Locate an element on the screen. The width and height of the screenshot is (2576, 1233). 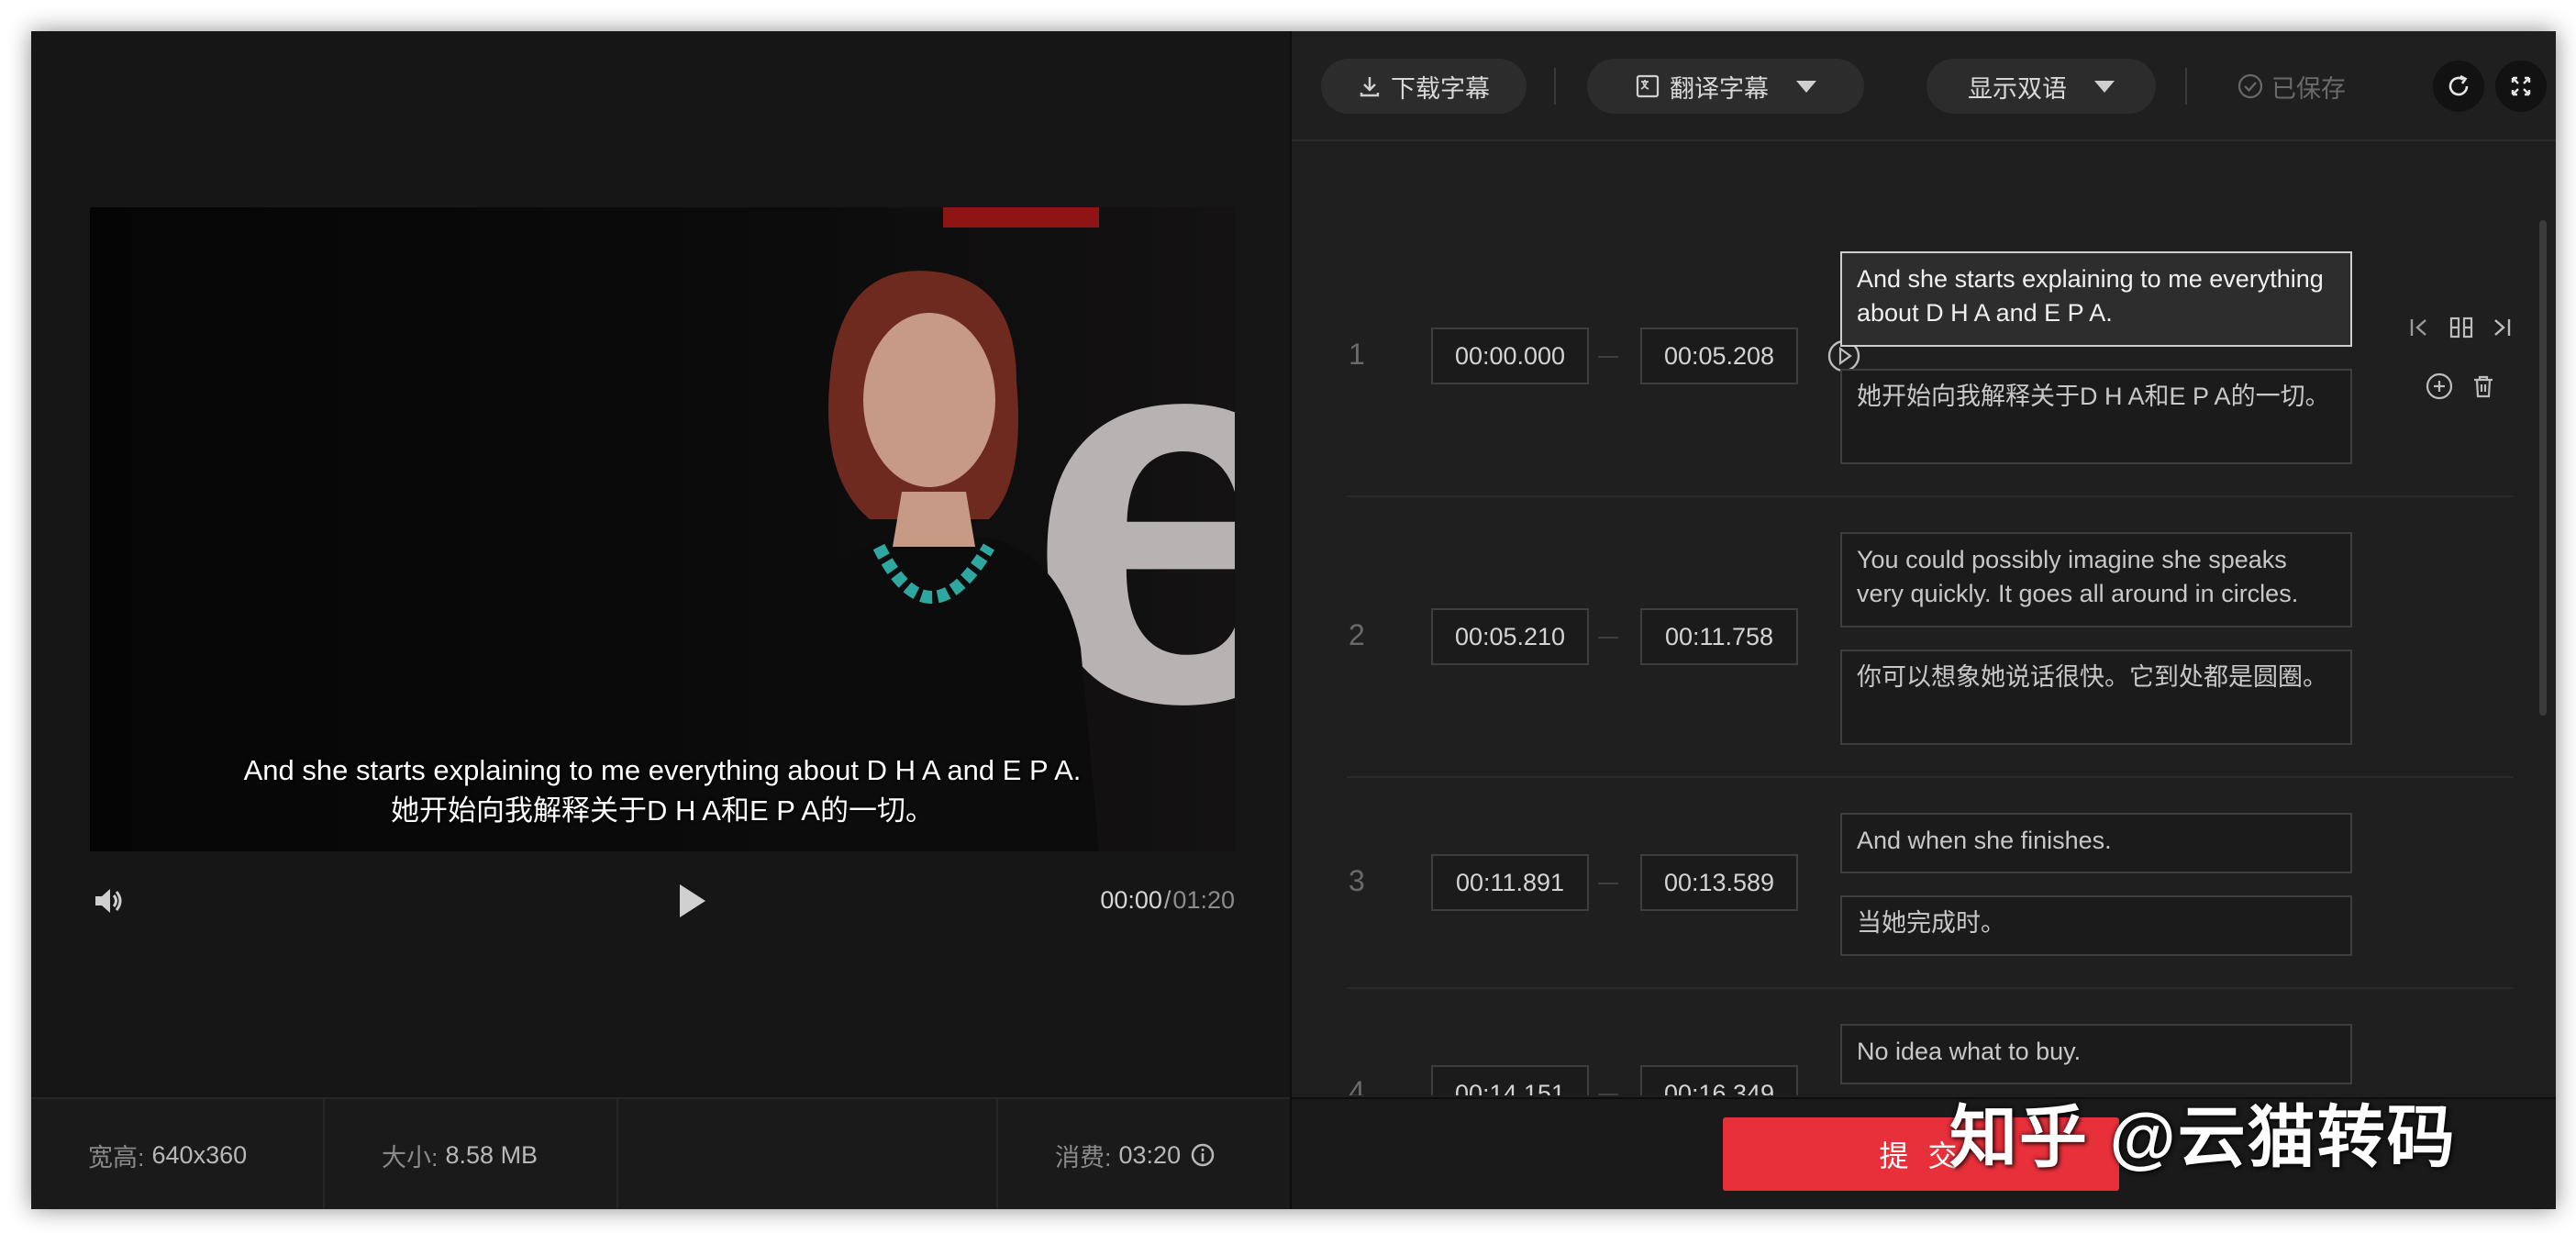
translate-icon is located at coordinates (1648, 86).